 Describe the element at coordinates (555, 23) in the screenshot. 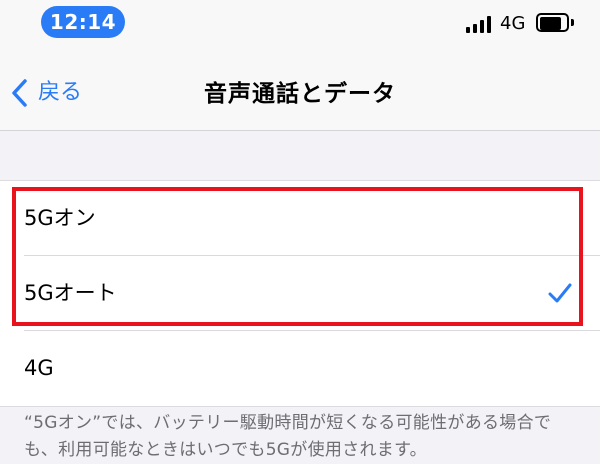

I see `battery-icon` at that location.